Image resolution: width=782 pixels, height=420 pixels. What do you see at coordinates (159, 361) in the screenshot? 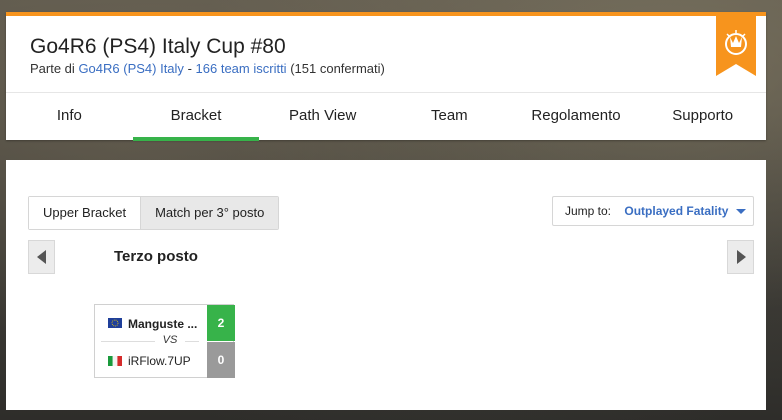
I see `team-2-name: iRFlow.7UP` at bounding box center [159, 361].